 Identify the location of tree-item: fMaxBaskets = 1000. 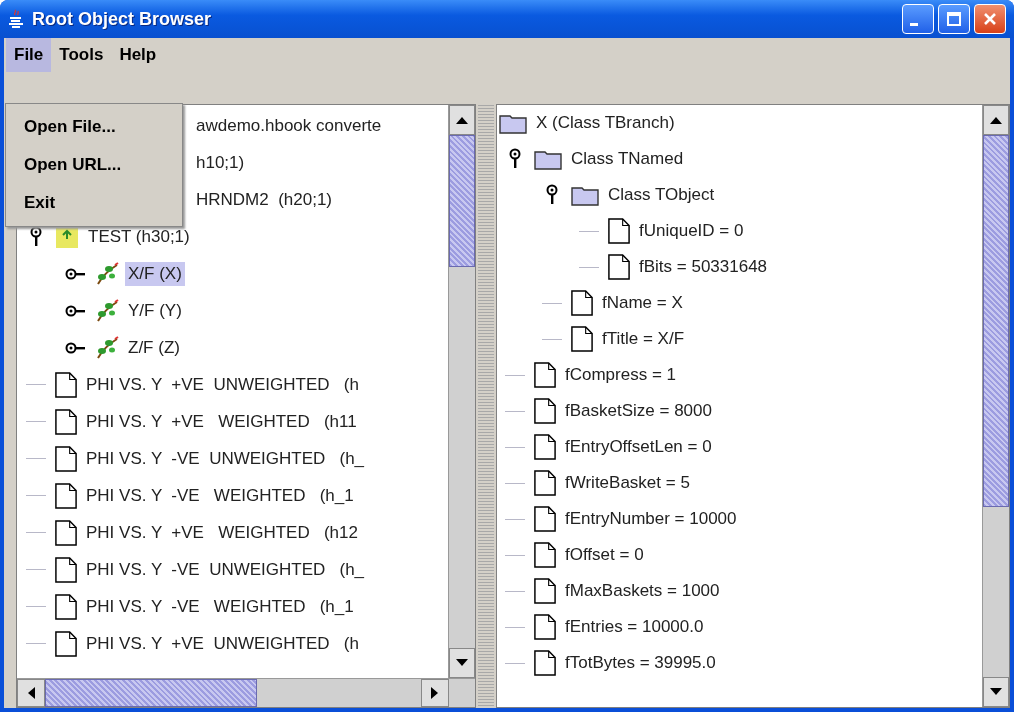
(642, 591).